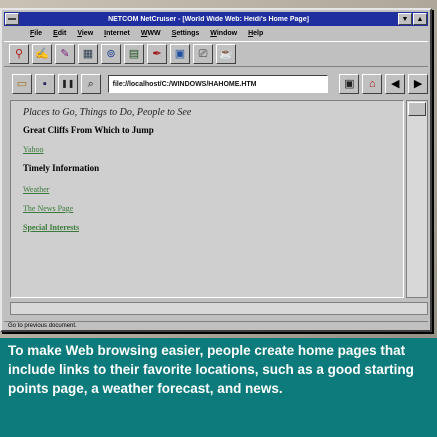 This screenshot has width=437, height=437. Describe the element at coordinates (85, 33) in the screenshot. I see `menu-view: View` at that location.